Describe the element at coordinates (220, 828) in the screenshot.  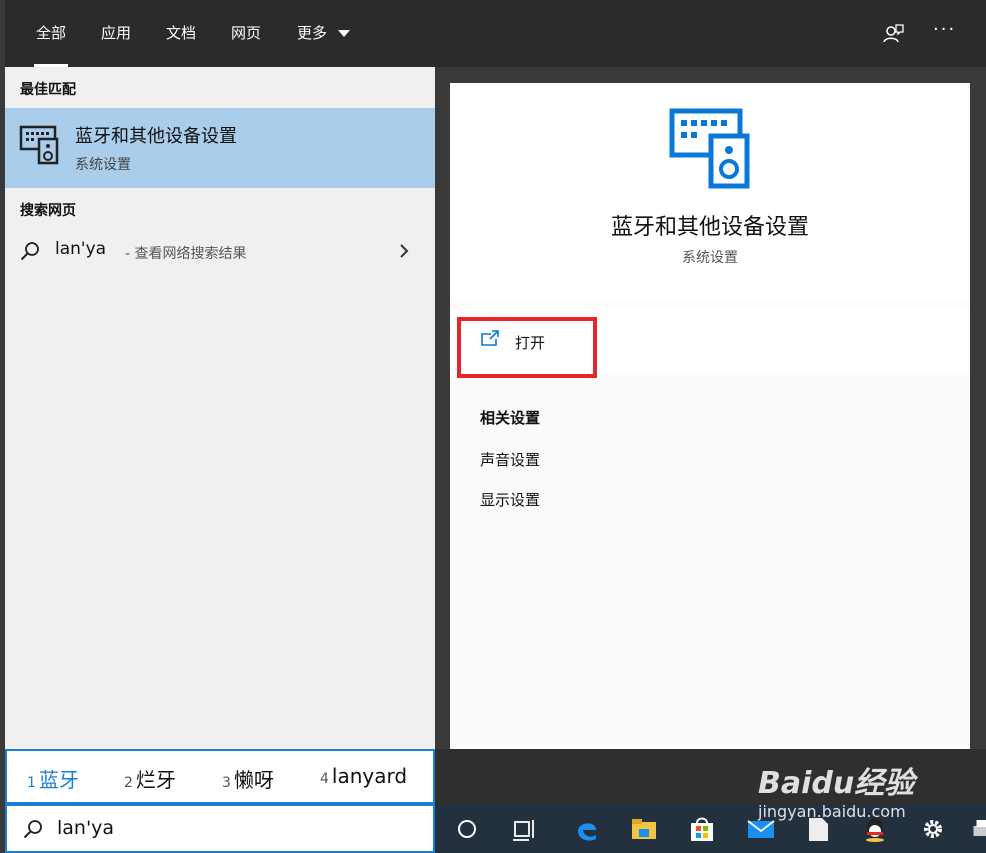
I see `search-input: lan'ya` at that location.